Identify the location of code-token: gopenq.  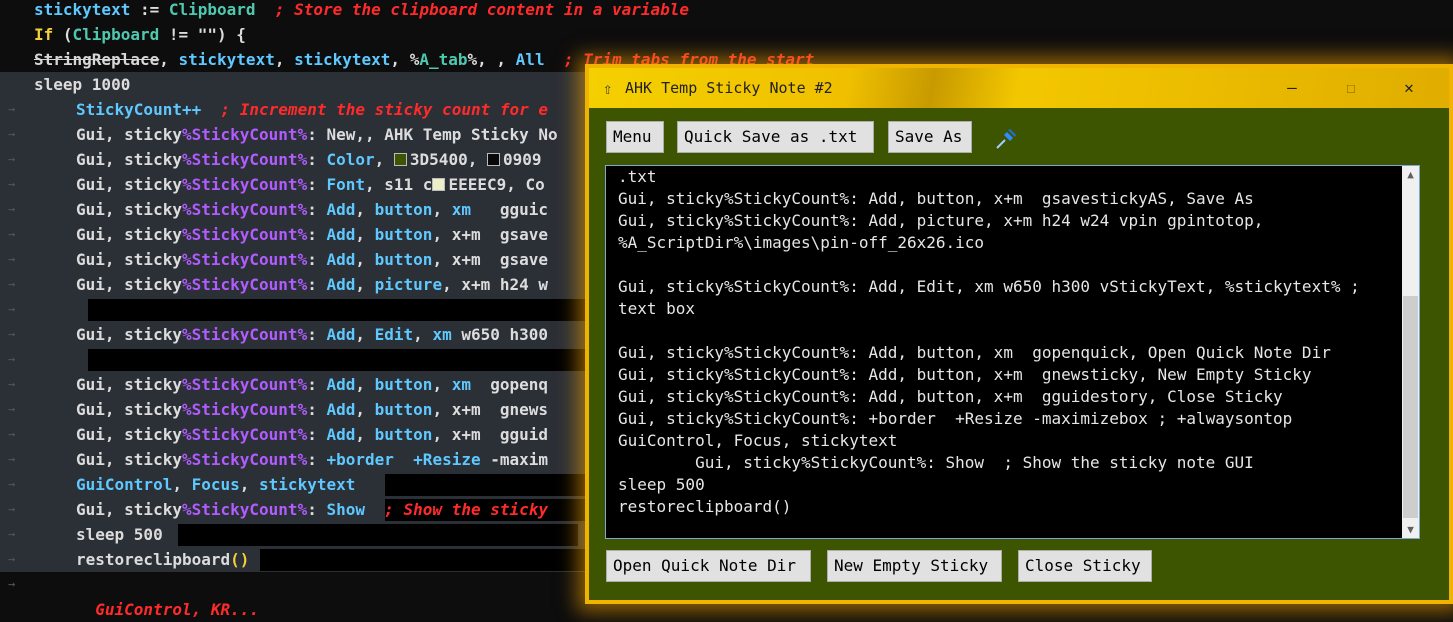
(509, 384).